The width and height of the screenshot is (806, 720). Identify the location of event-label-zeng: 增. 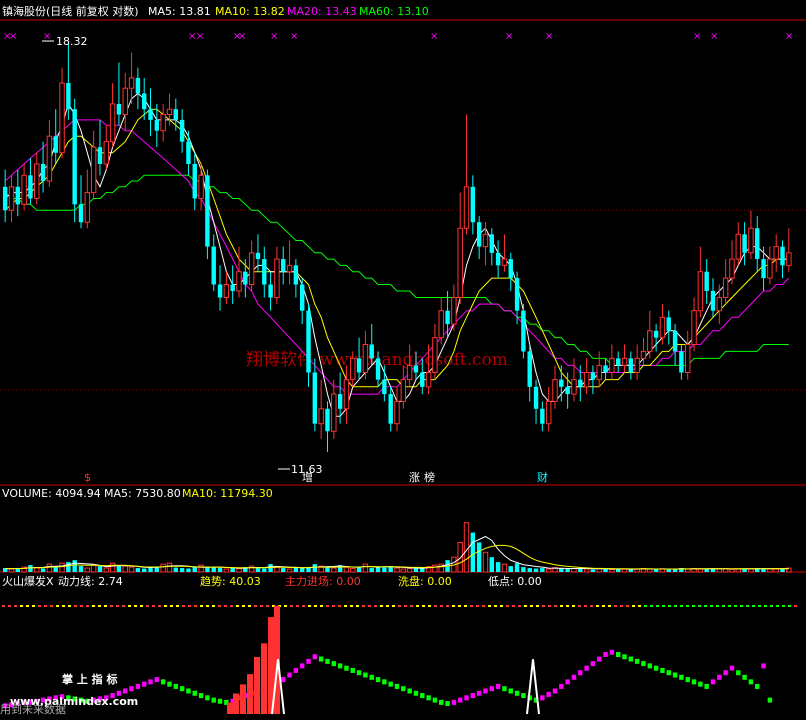
(307, 477).